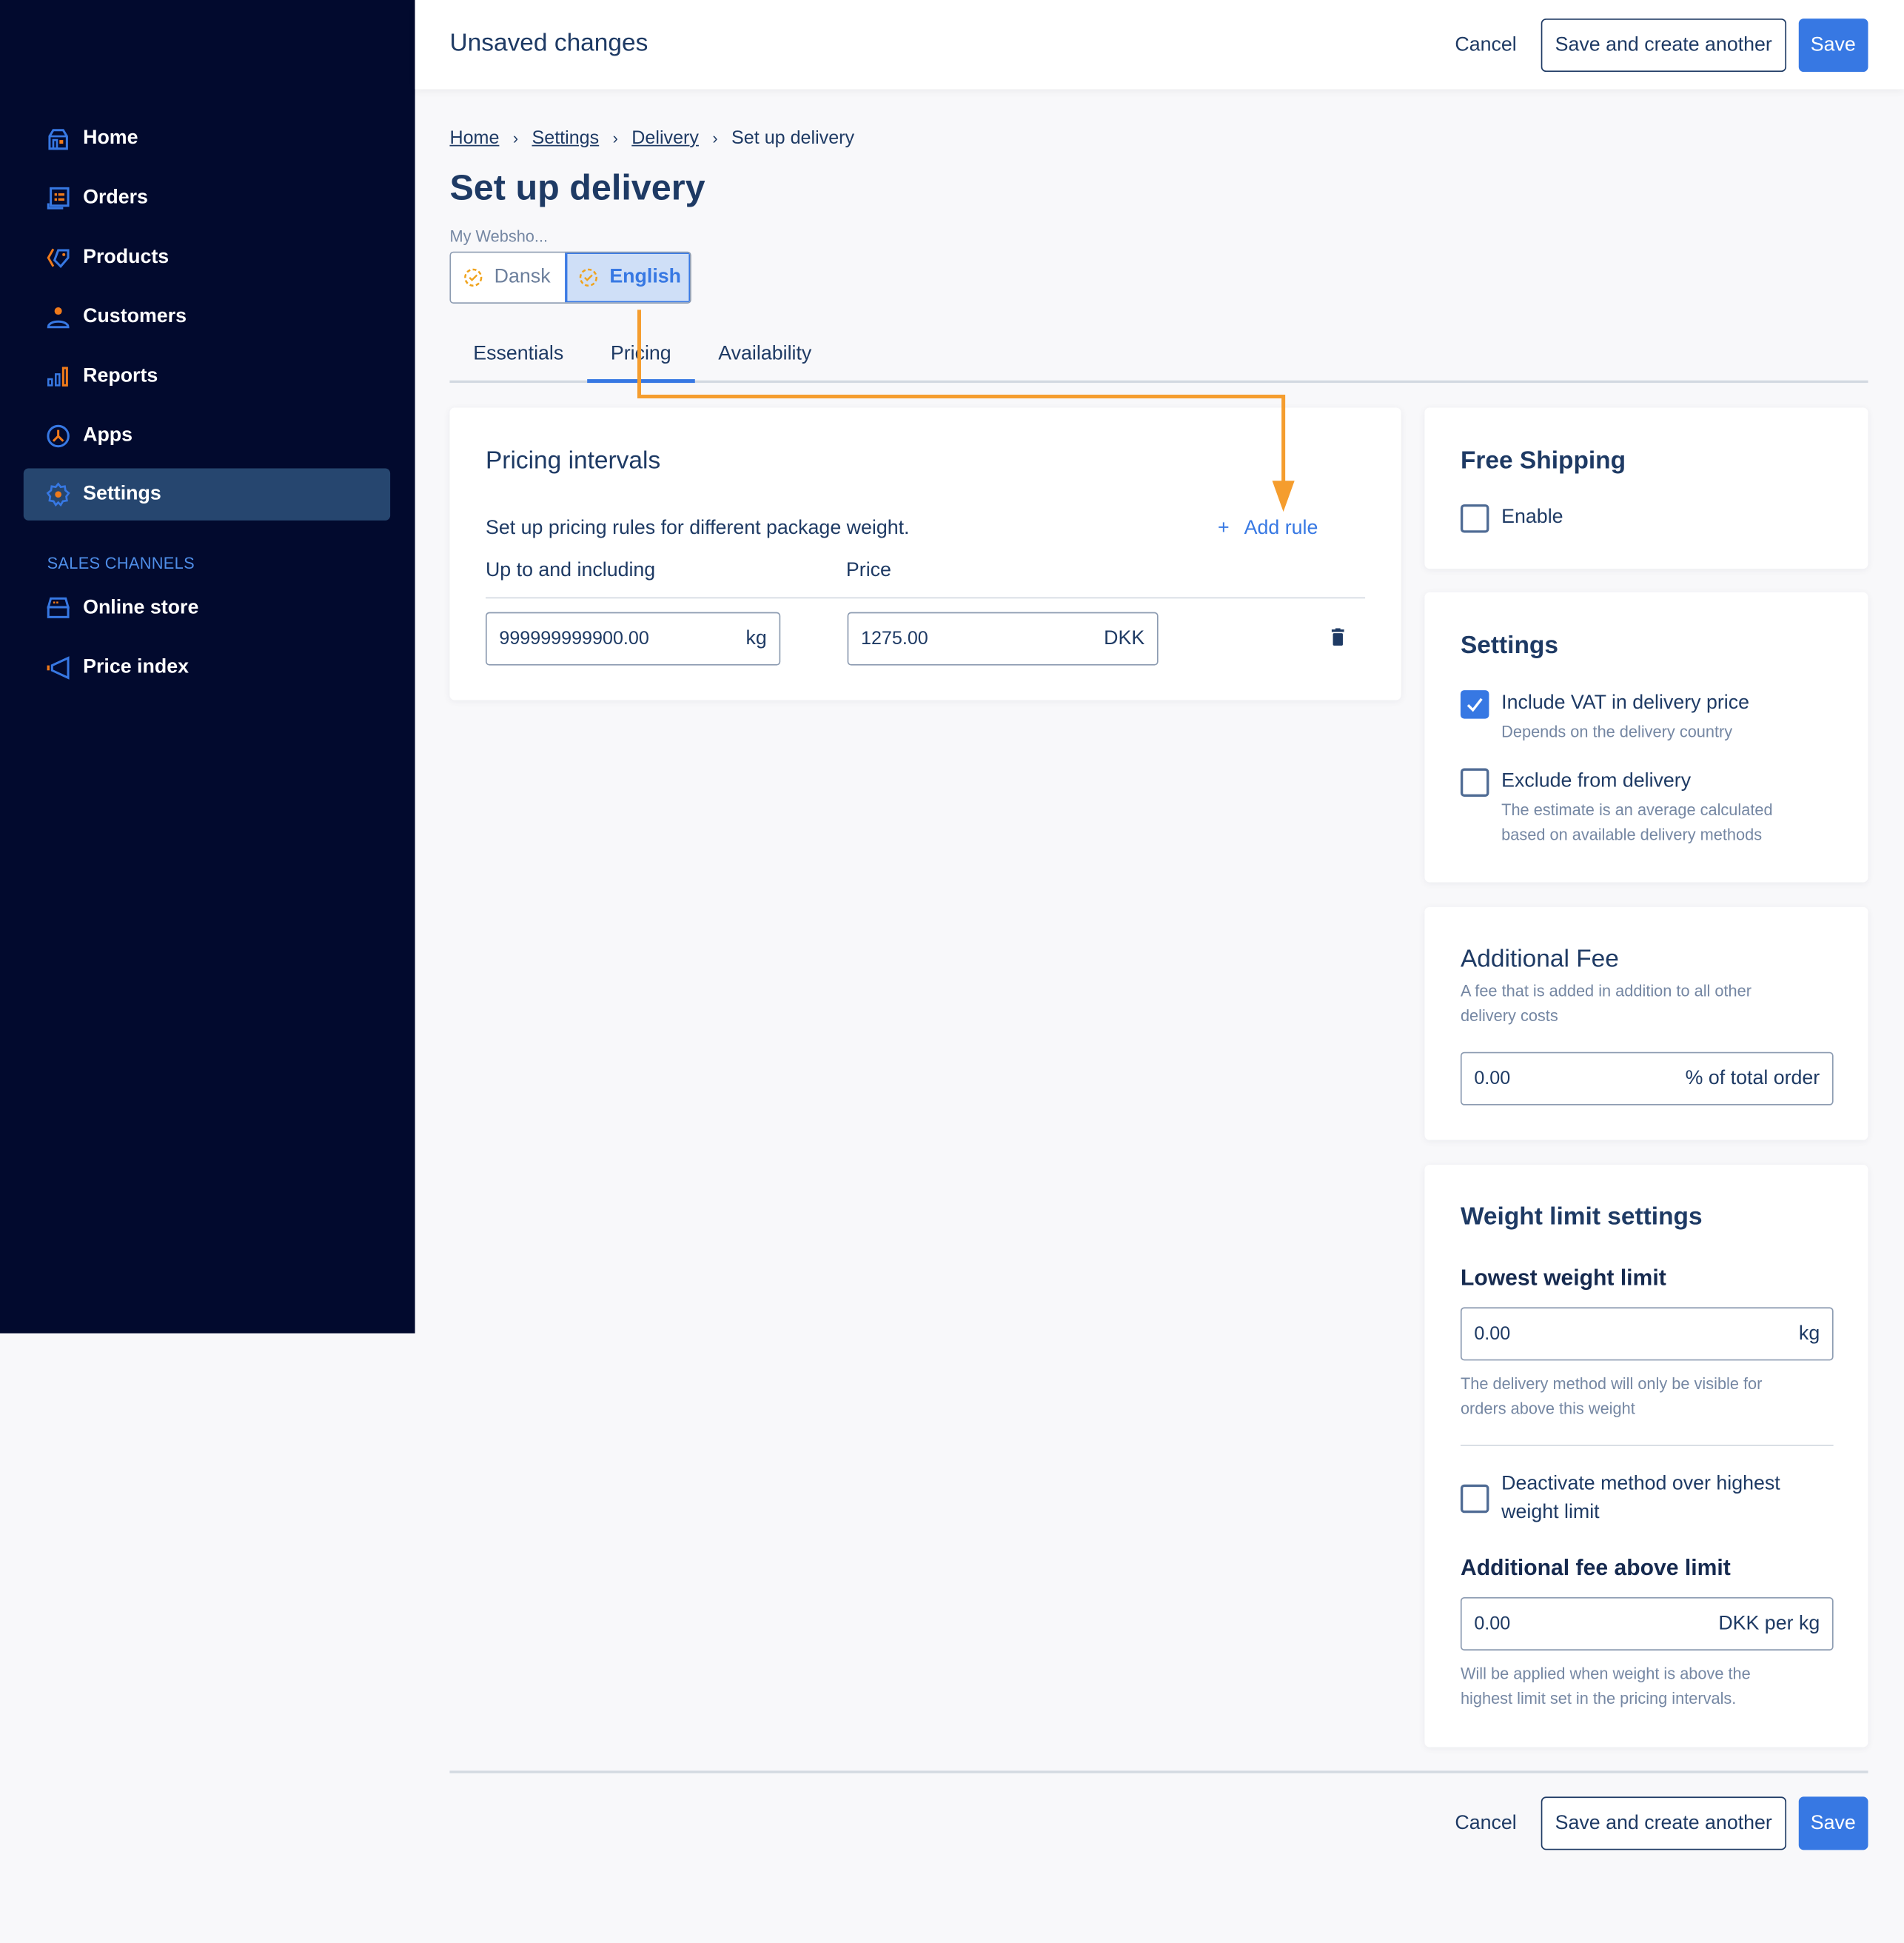 The image size is (1904, 1943). Describe the element at coordinates (641, 359) in the screenshot. I see `tab-pricing: Pricing` at that location.